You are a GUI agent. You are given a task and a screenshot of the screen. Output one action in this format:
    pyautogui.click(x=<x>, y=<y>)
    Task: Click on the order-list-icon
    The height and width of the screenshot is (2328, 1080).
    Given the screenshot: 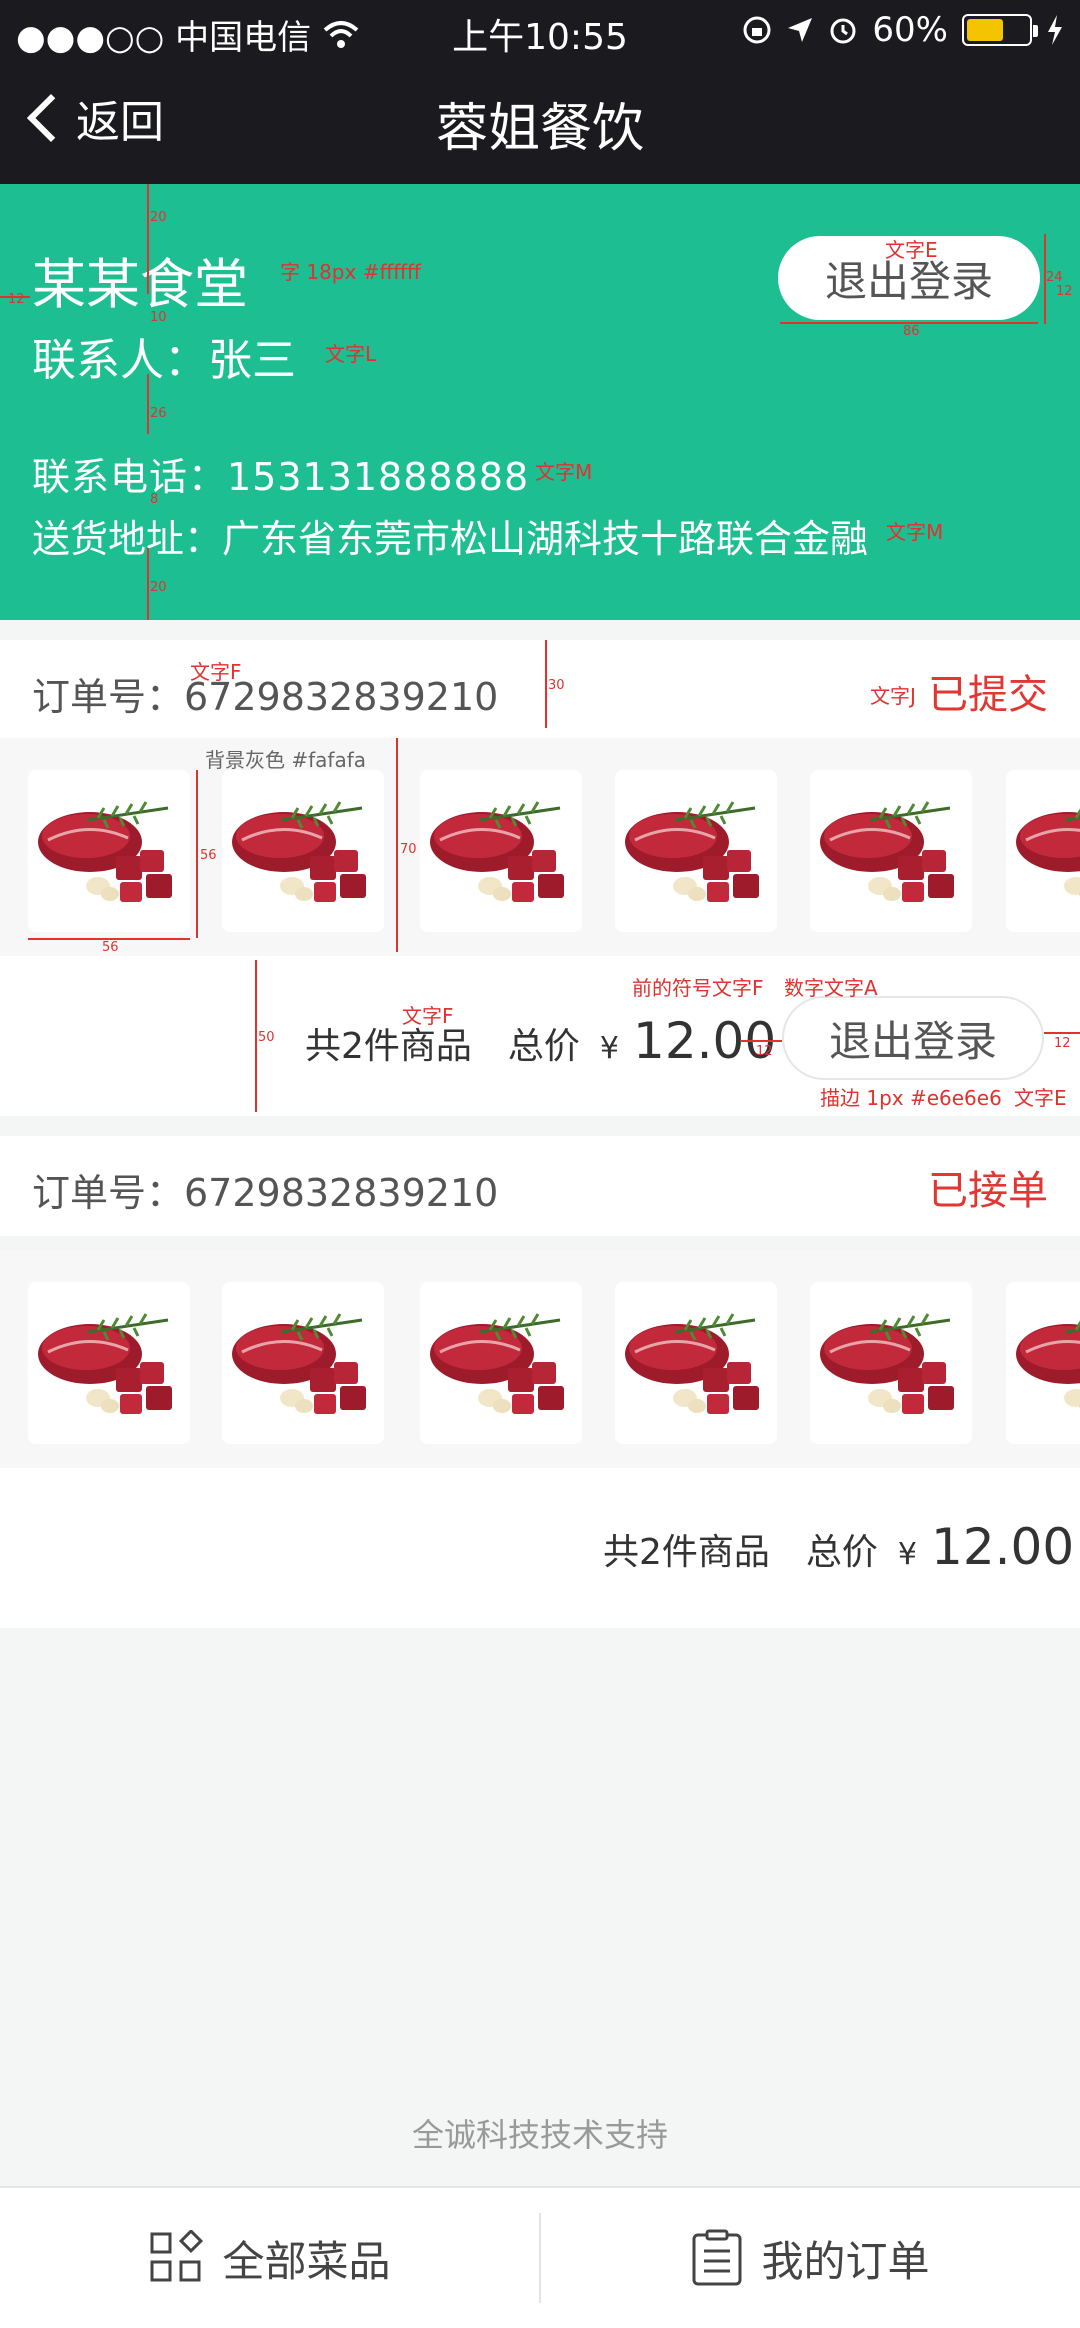 What is the action you would take?
    pyautogui.click(x=717, y=2257)
    